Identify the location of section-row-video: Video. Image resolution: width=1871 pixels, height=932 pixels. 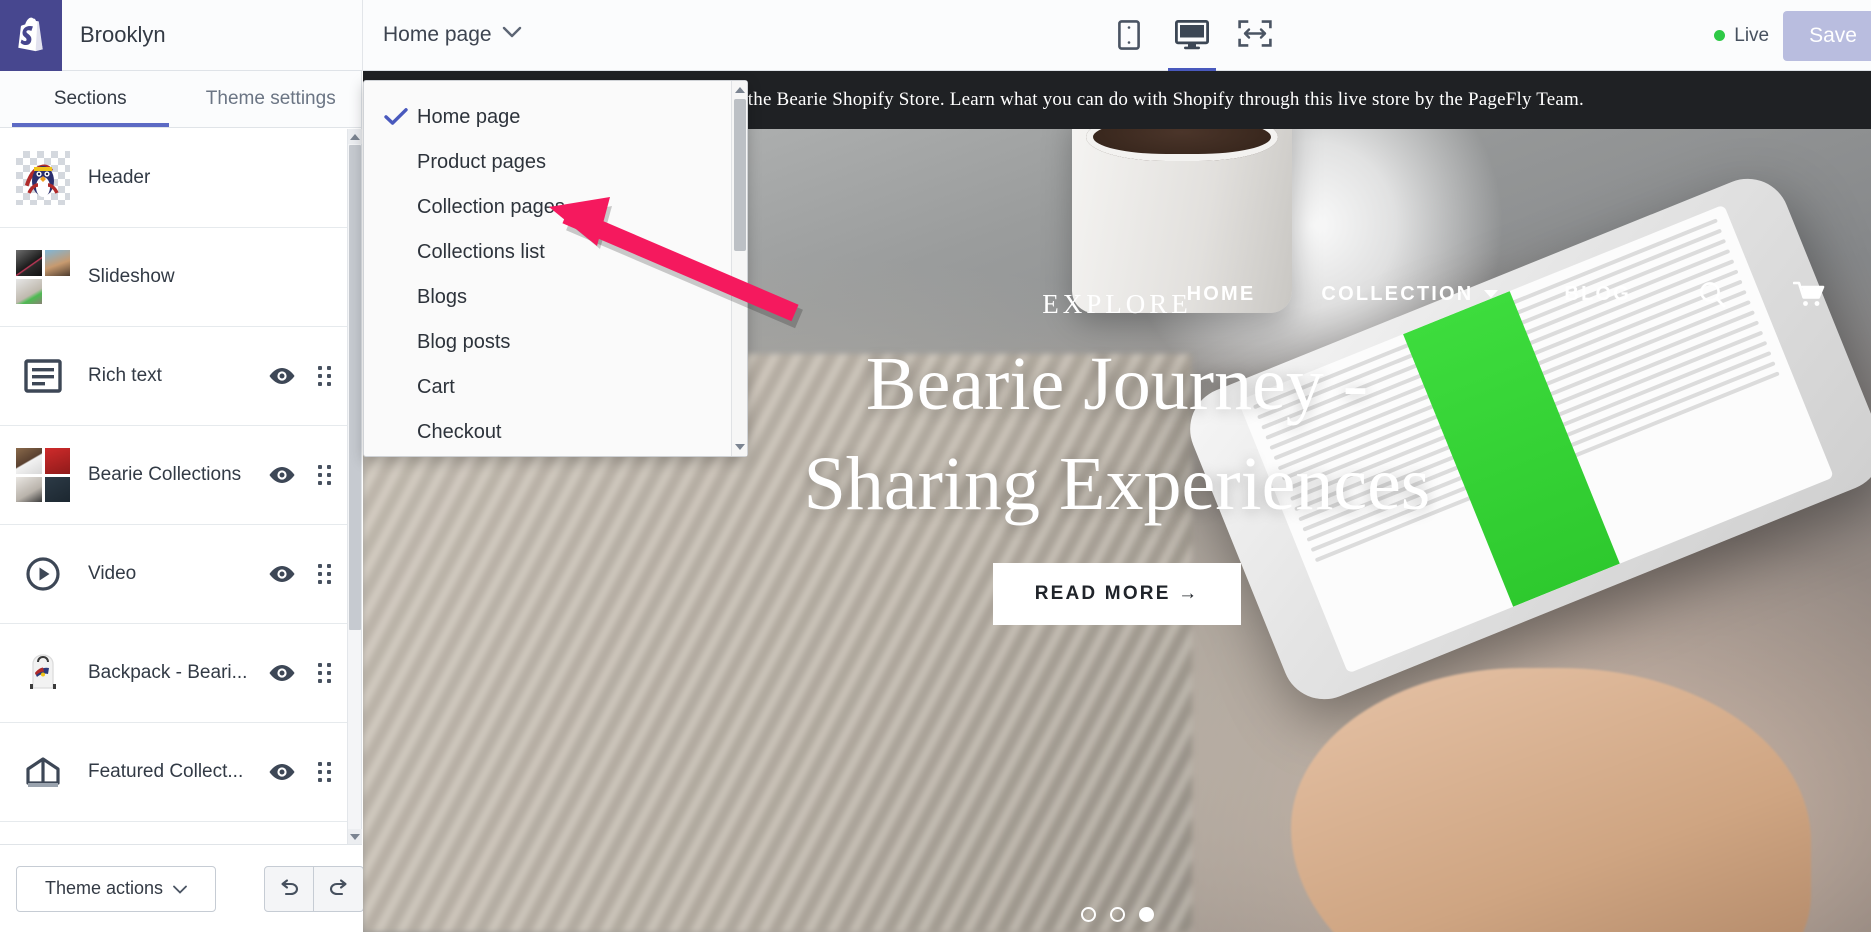
(174, 574).